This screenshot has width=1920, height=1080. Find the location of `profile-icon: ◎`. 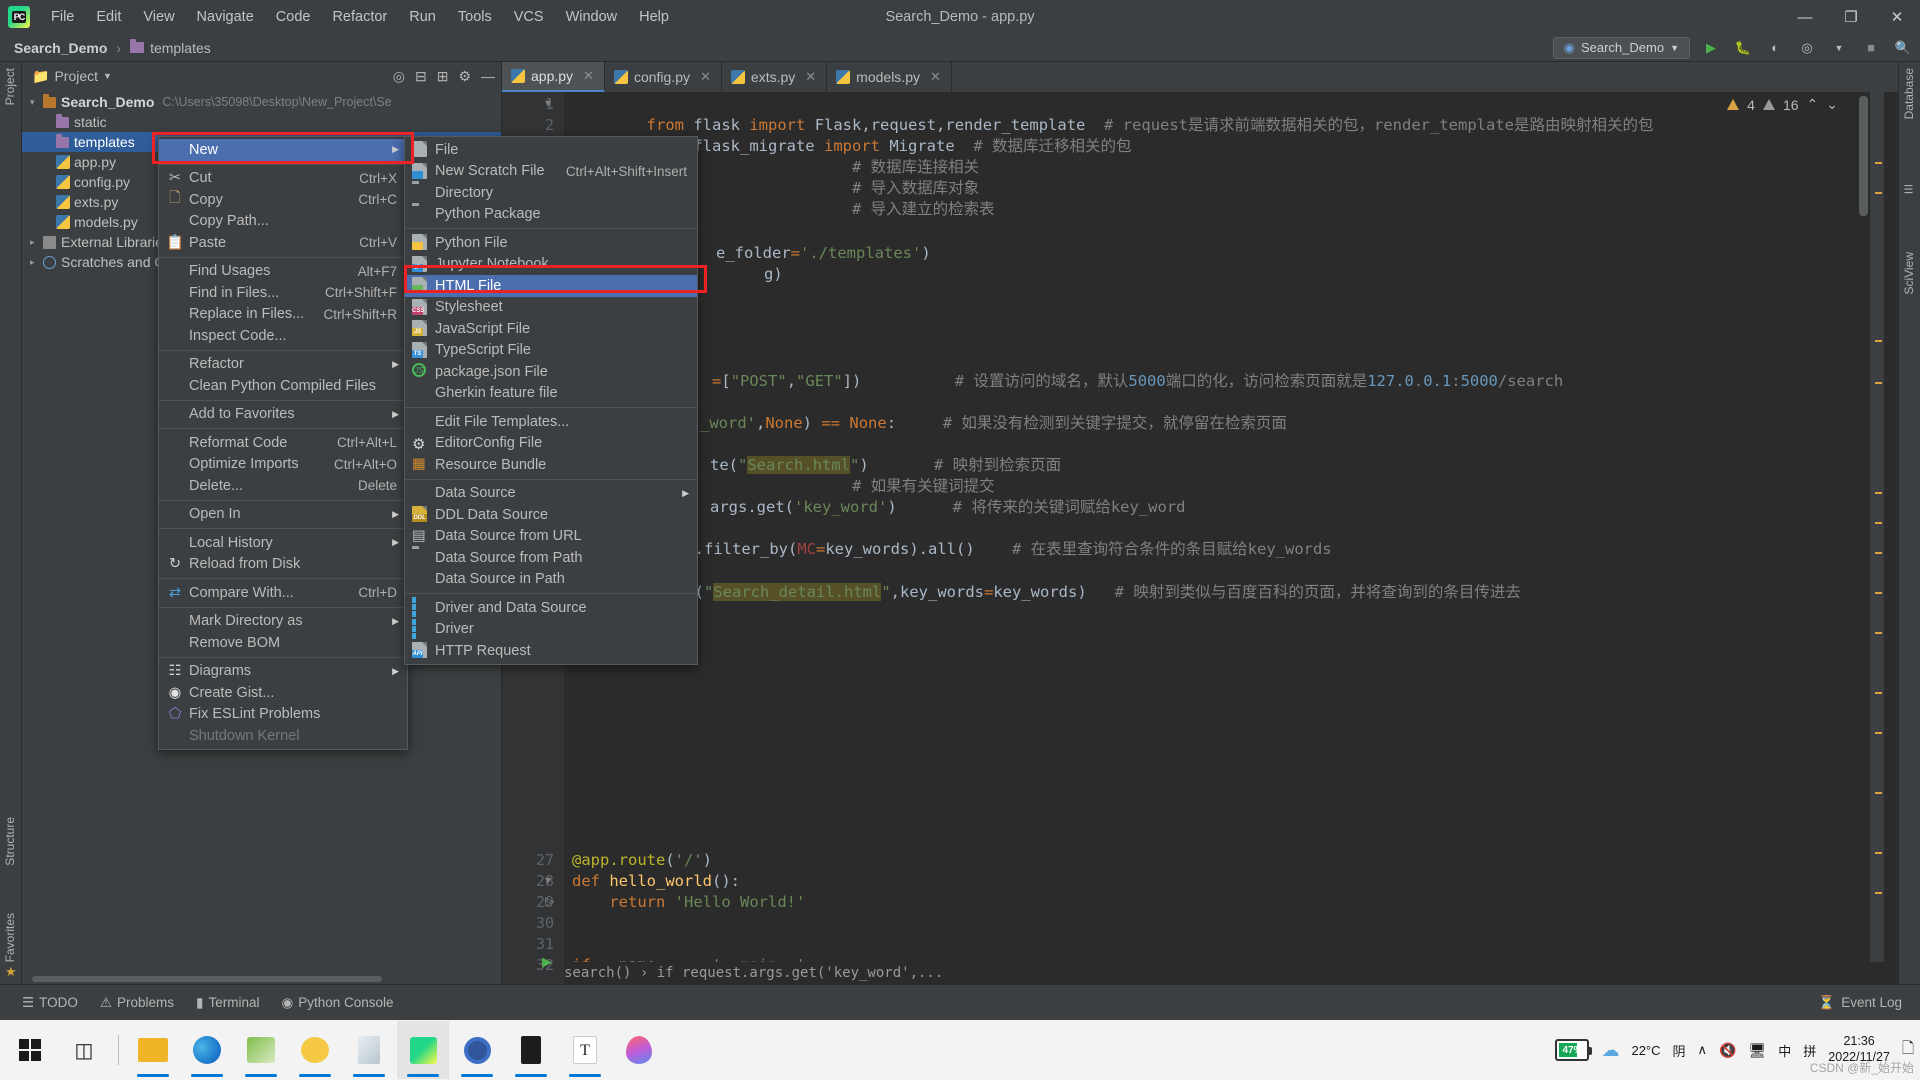

profile-icon: ◎ is located at coordinates (1807, 48).